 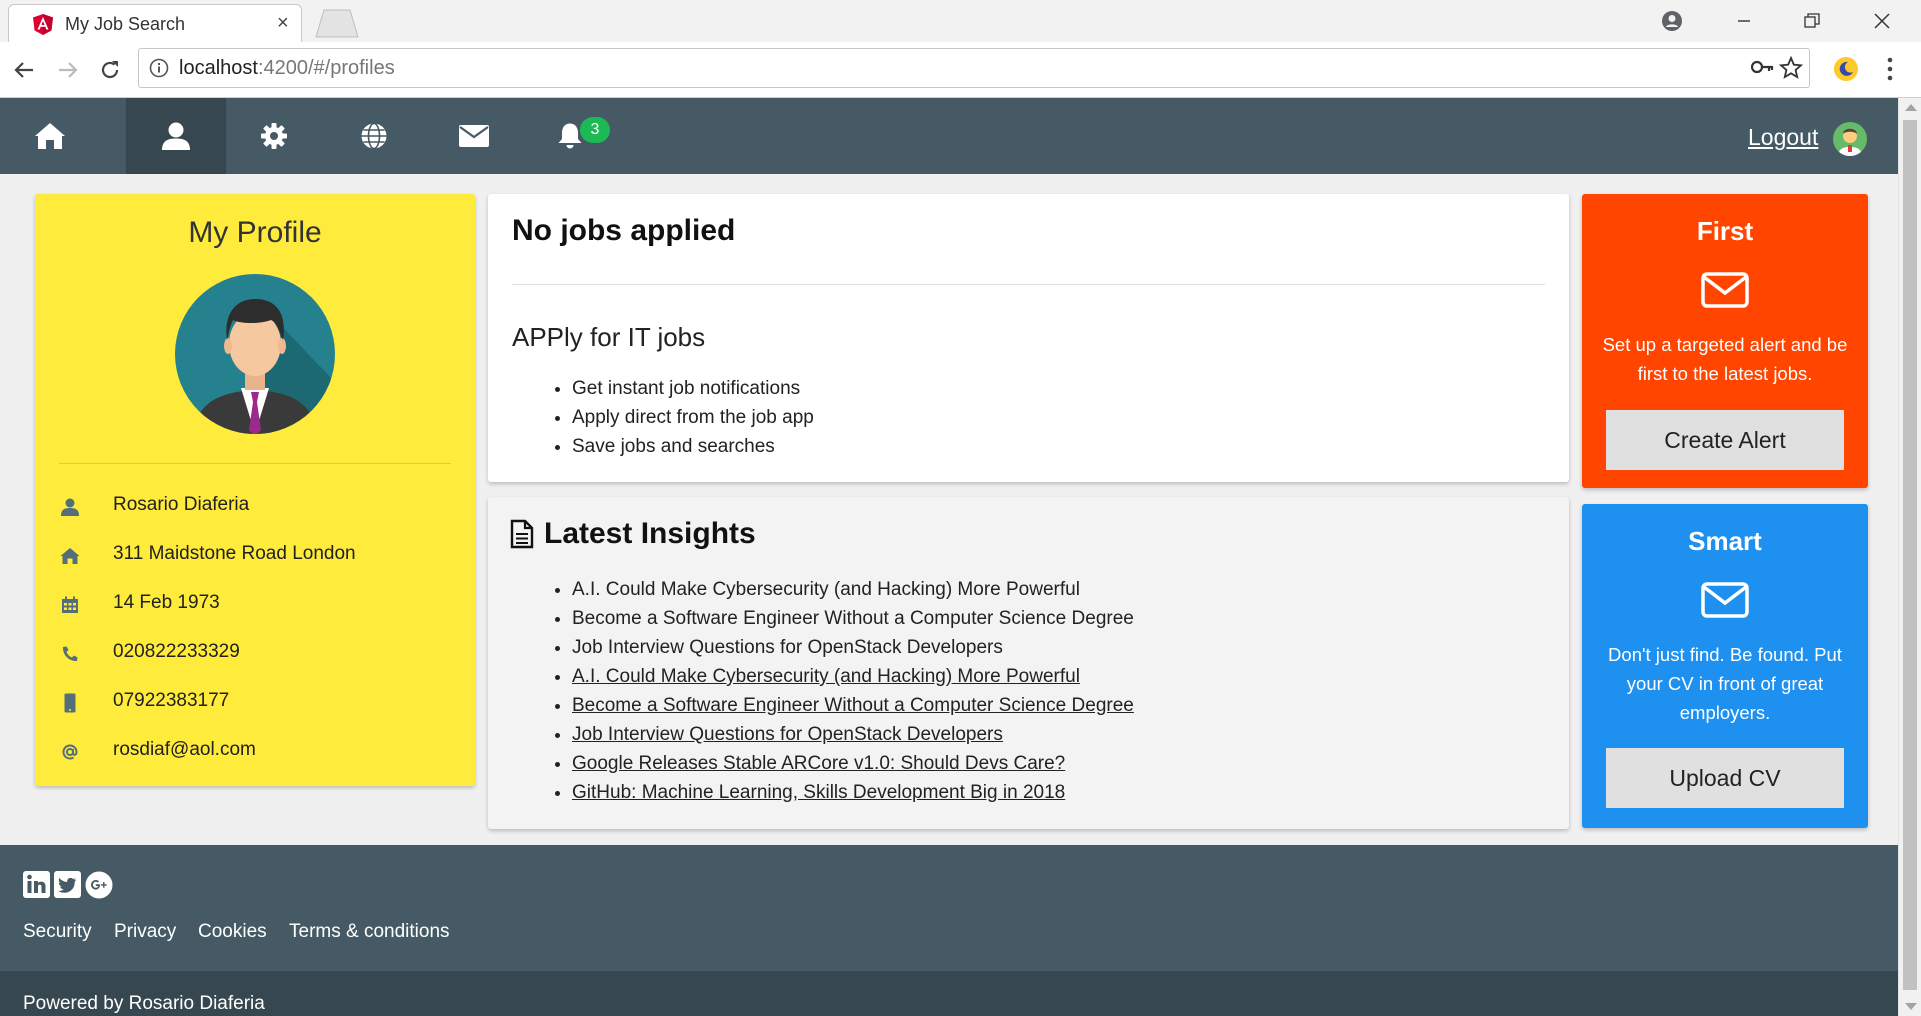 I want to click on tab-close-icon: ×, so click(x=283, y=23).